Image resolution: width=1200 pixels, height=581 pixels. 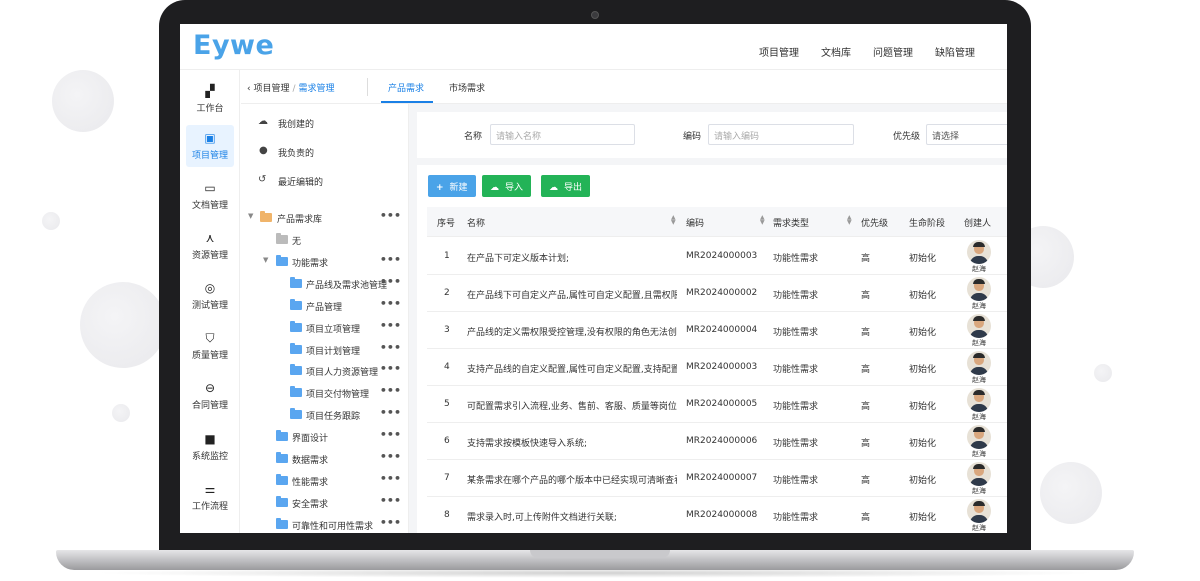 What do you see at coordinates (210, 109) in the screenshot?
I see `sidebar-item-label: 工作台` at bounding box center [210, 109].